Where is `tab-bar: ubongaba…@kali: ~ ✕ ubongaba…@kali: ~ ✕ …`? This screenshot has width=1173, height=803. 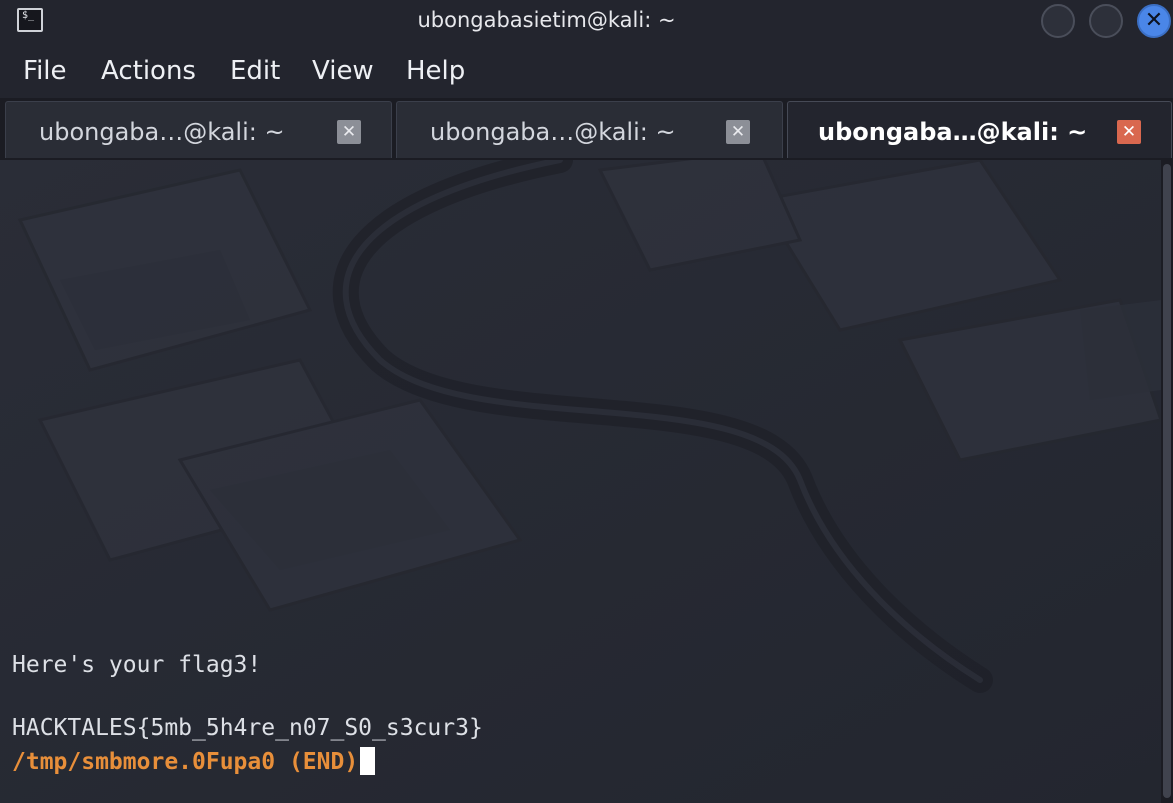
tab-bar: ubongaba…@kali: ~ ✕ ubongaba…@kali: ~ ✕ … is located at coordinates (586, 129).